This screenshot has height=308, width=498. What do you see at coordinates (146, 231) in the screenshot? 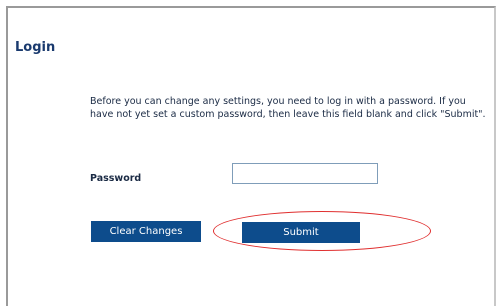
I see `clear-changes-button: Clear Changes` at bounding box center [146, 231].